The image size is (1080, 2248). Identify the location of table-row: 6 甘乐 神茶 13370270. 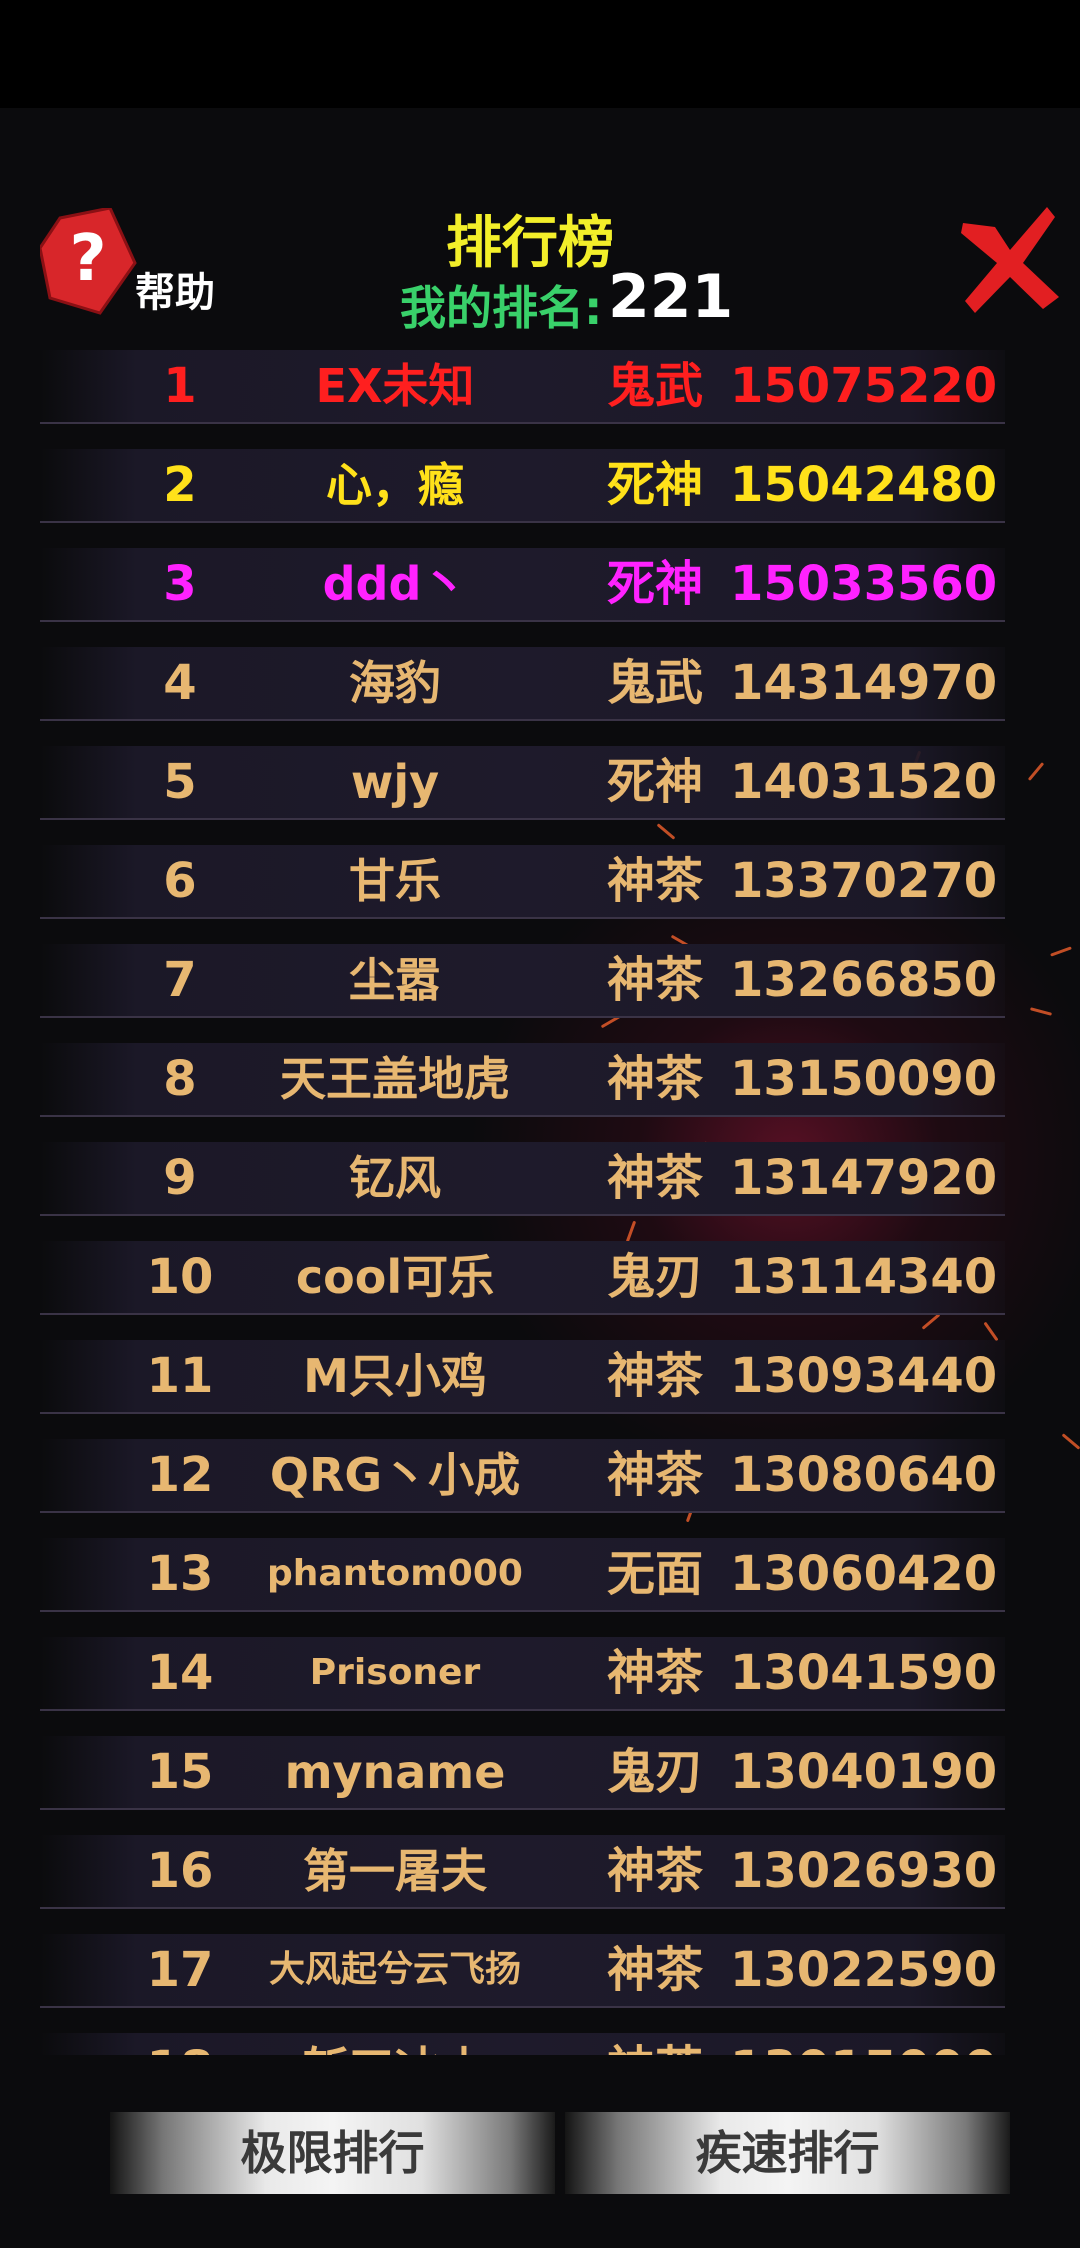
(522, 882).